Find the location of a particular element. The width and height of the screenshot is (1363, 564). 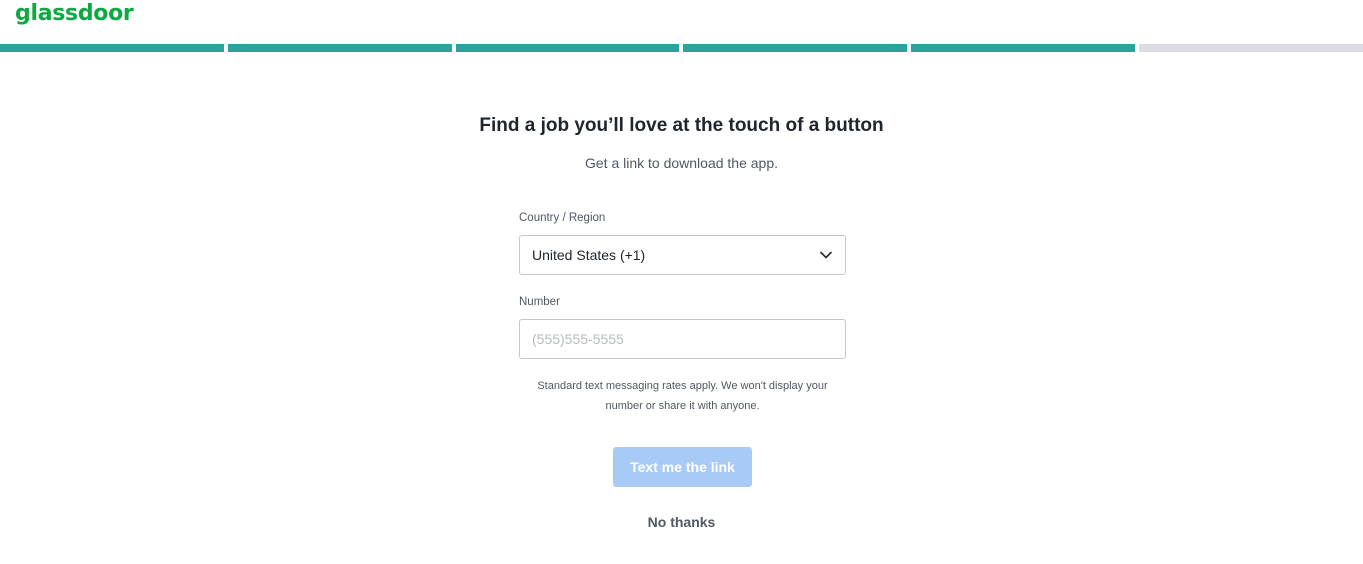

no-thanks-link: No thanks is located at coordinates (681, 522).